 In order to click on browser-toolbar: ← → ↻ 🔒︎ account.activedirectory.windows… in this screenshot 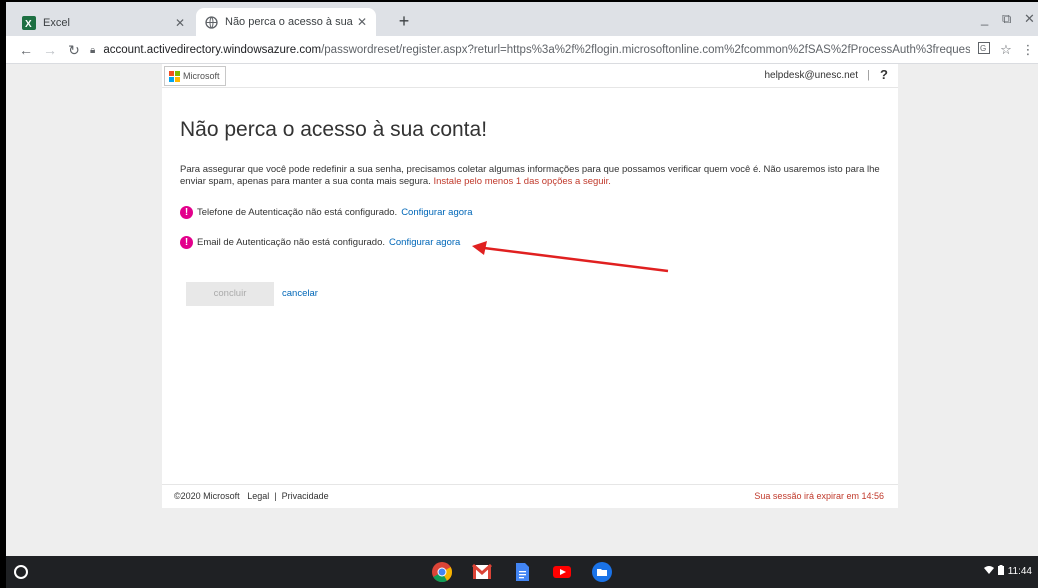, I will do `click(522, 50)`.